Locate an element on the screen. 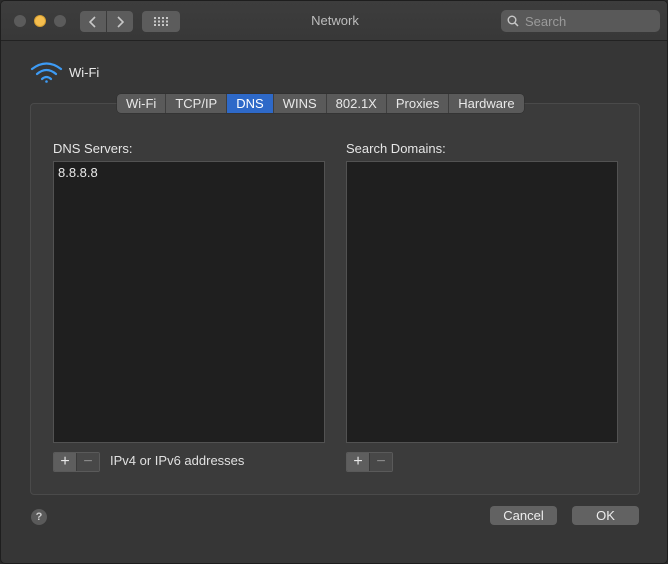 Image resolution: width=668 pixels, height=564 pixels. title-bar: Network is located at coordinates (334, 21).